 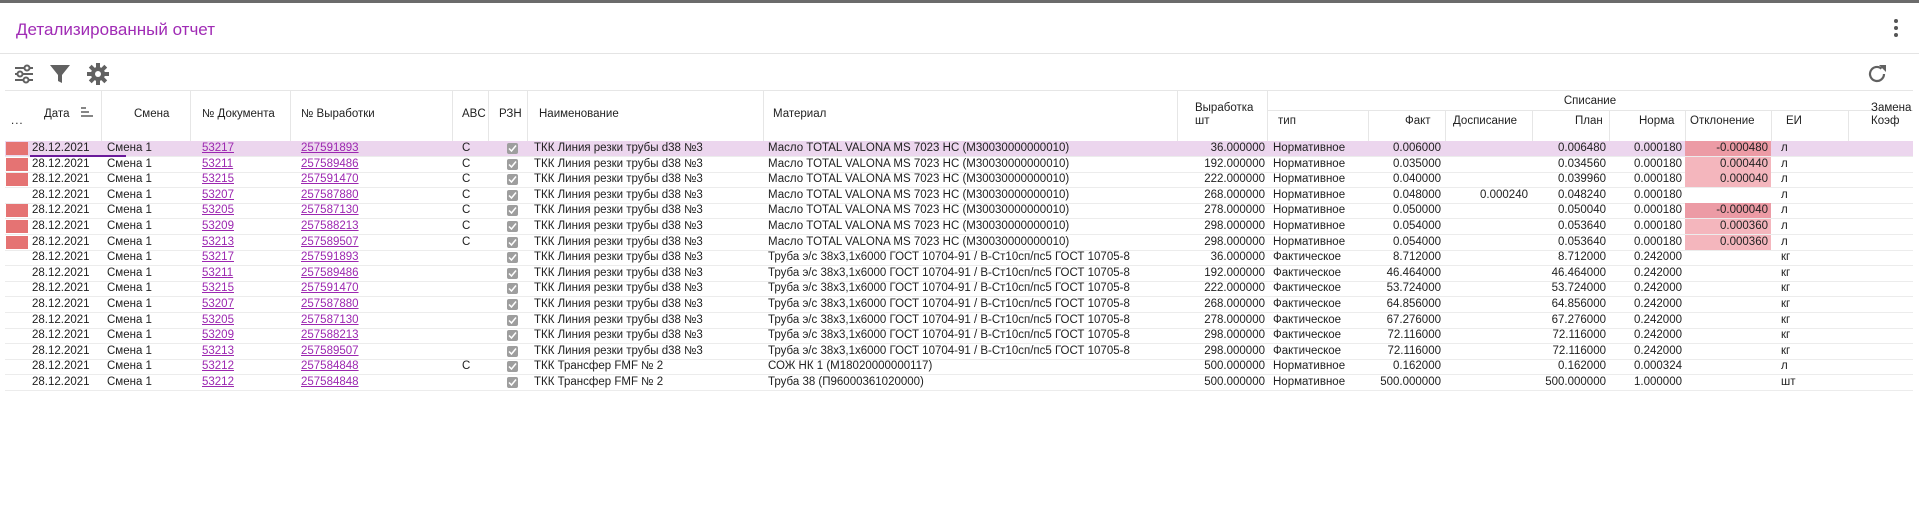 I want to click on col-type: тип, so click(x=1287, y=121).